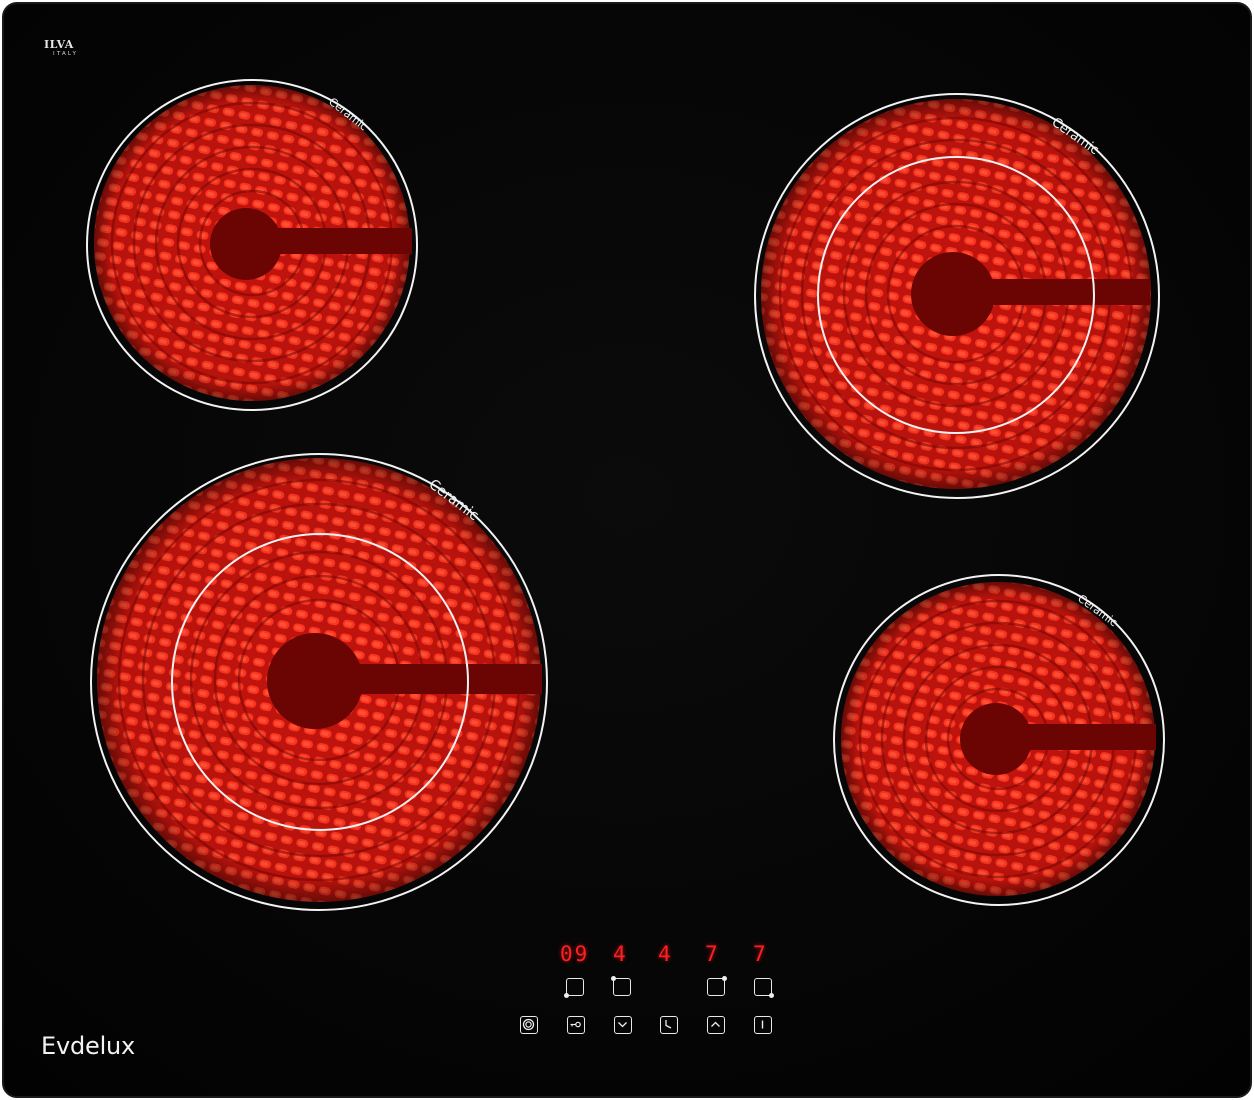 The width and height of the screenshot is (1254, 1100). I want to click on zone-select-front-right-button, so click(764, 988).